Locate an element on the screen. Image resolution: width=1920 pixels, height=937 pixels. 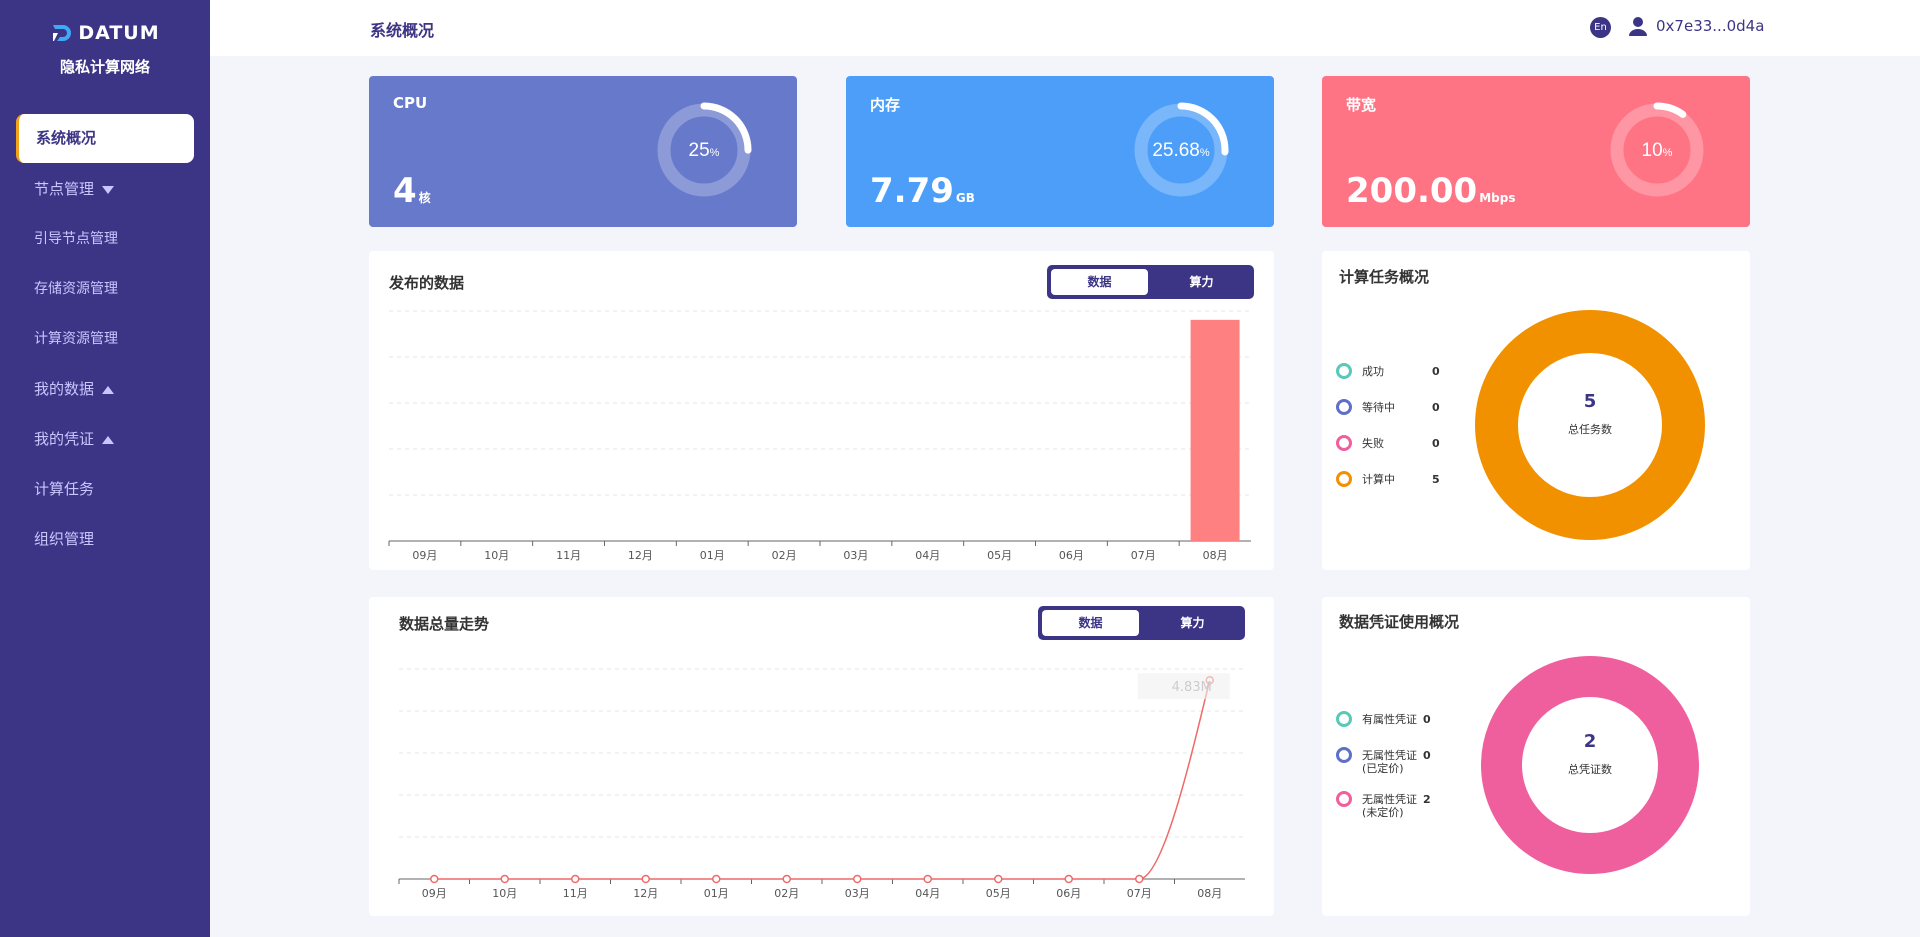
cpu-value-block: 4核 is located at coordinates (412, 191).